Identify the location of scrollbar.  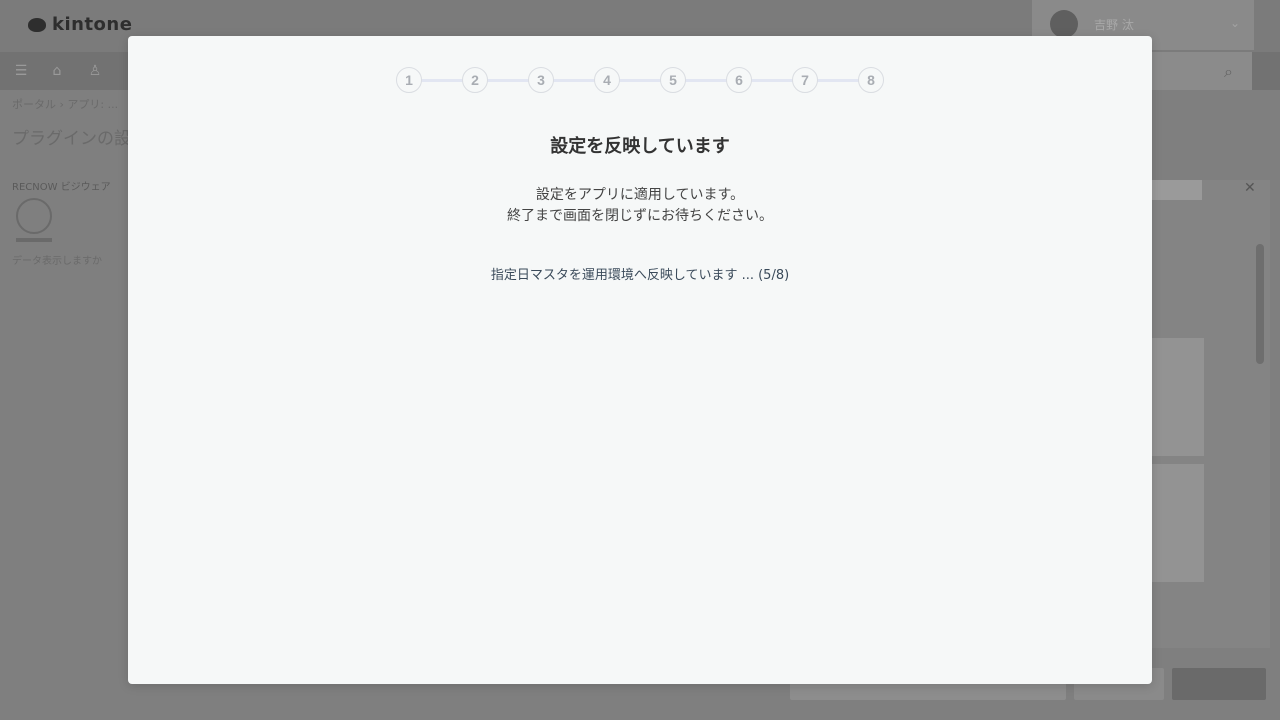
(1260, 304).